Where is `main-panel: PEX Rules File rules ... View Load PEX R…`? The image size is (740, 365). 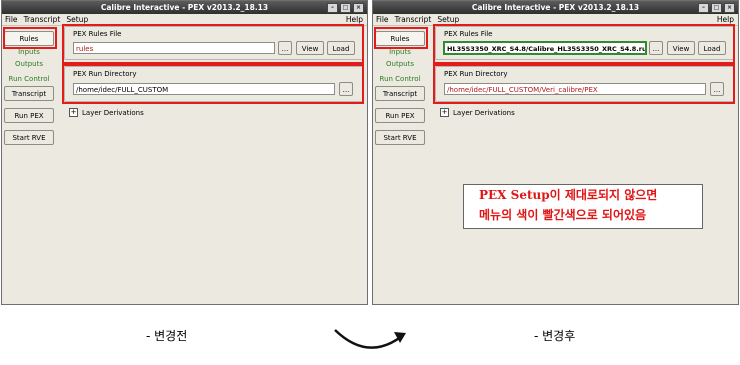 main-panel: PEX Rules File rules ... View Load PEX R… is located at coordinates (214, 71).